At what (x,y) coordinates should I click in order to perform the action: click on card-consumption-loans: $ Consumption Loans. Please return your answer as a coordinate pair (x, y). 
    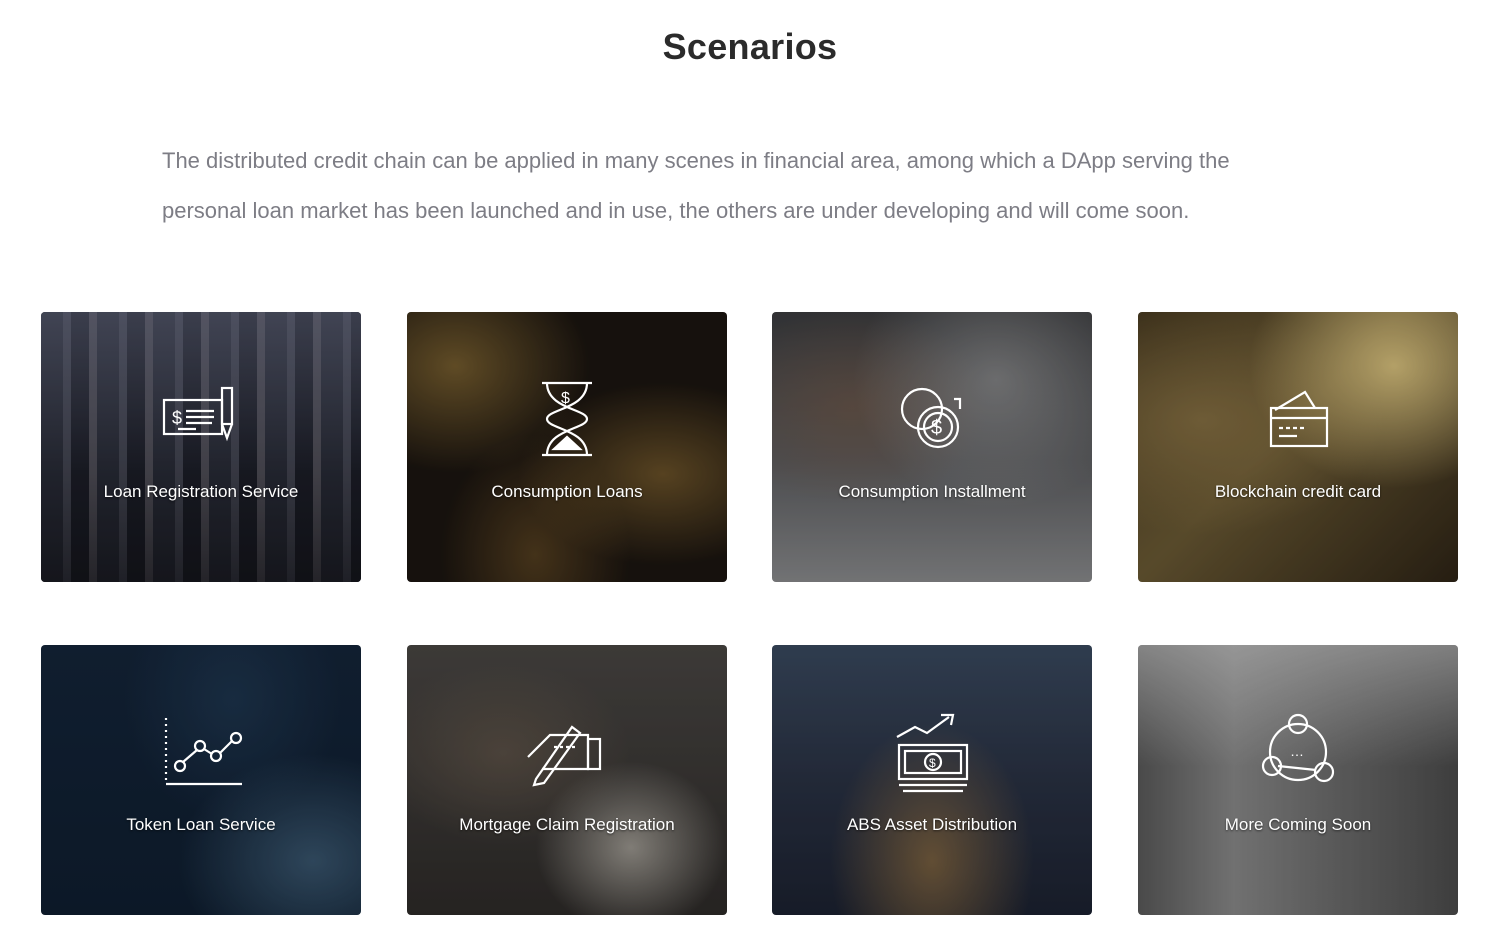
    Looking at the image, I should click on (567, 447).